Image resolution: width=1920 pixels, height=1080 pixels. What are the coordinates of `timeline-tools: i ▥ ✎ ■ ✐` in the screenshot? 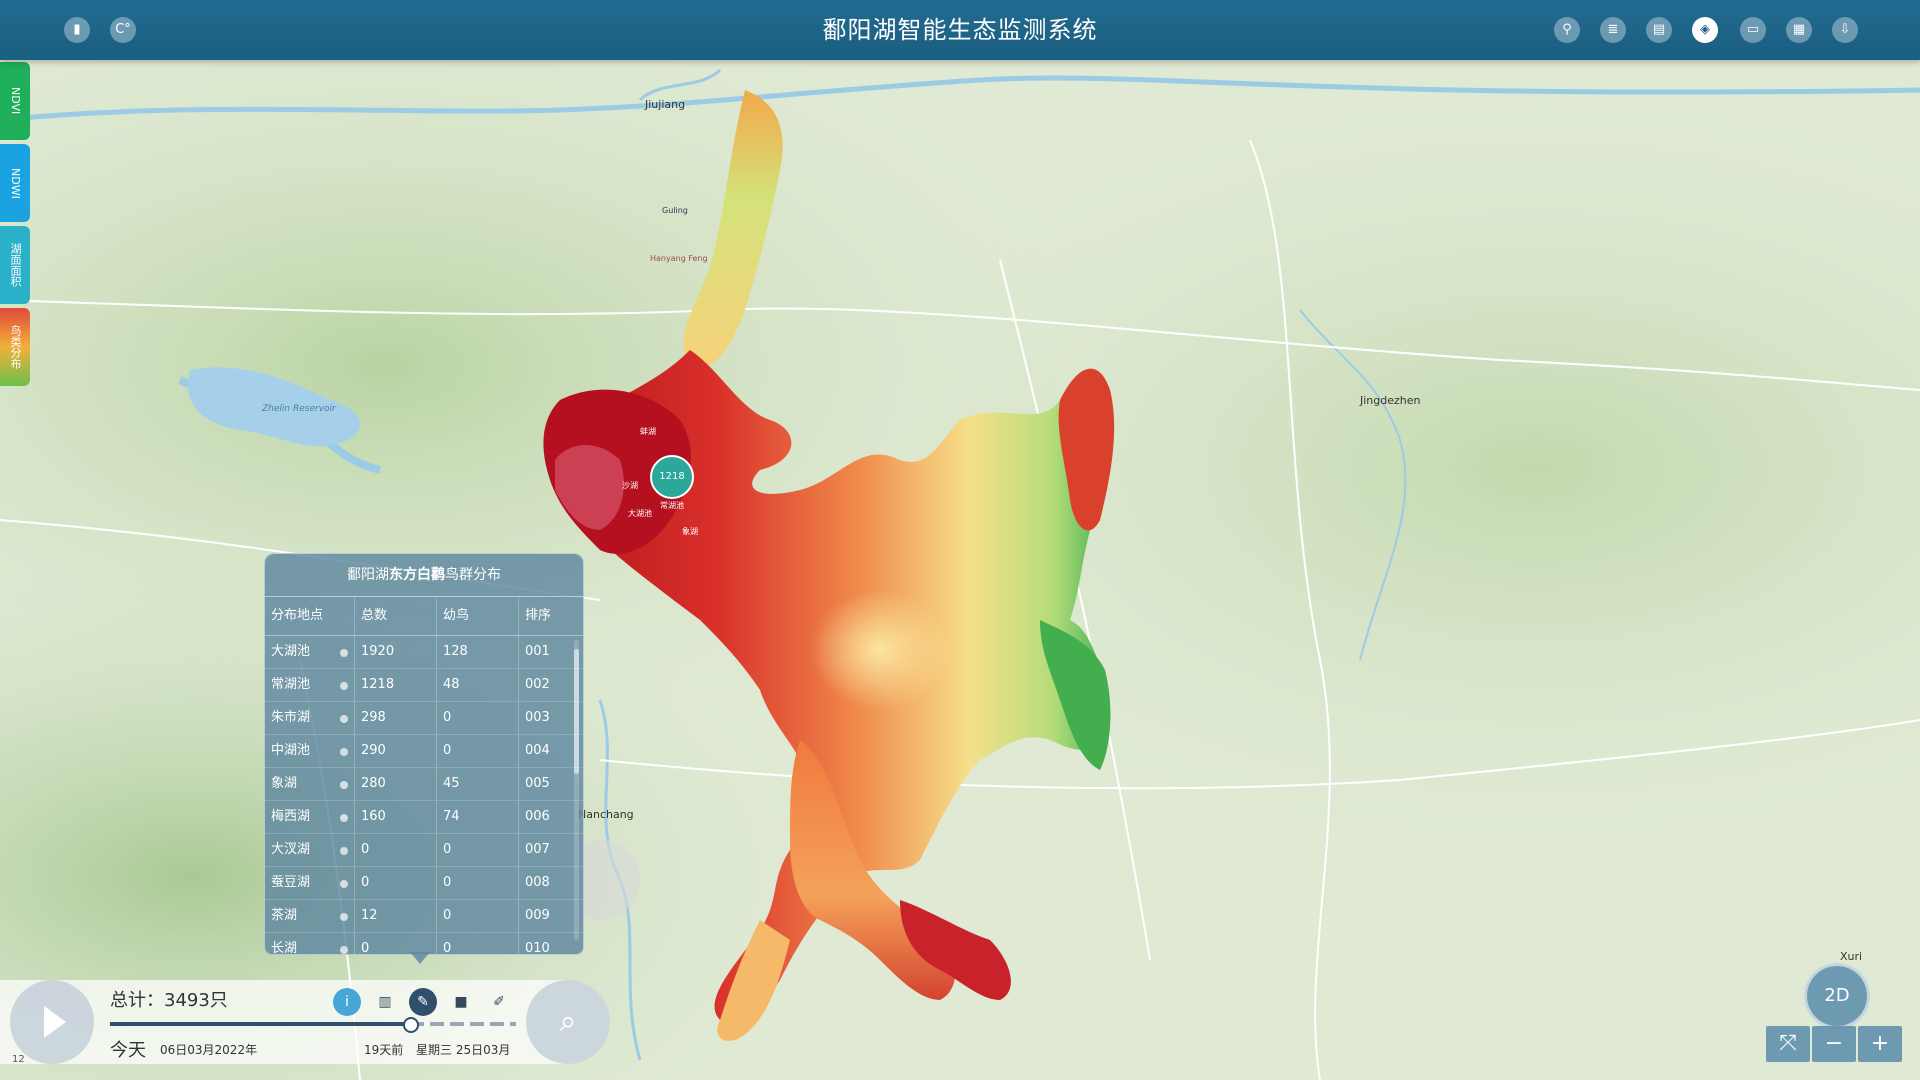 It's located at (423, 1002).